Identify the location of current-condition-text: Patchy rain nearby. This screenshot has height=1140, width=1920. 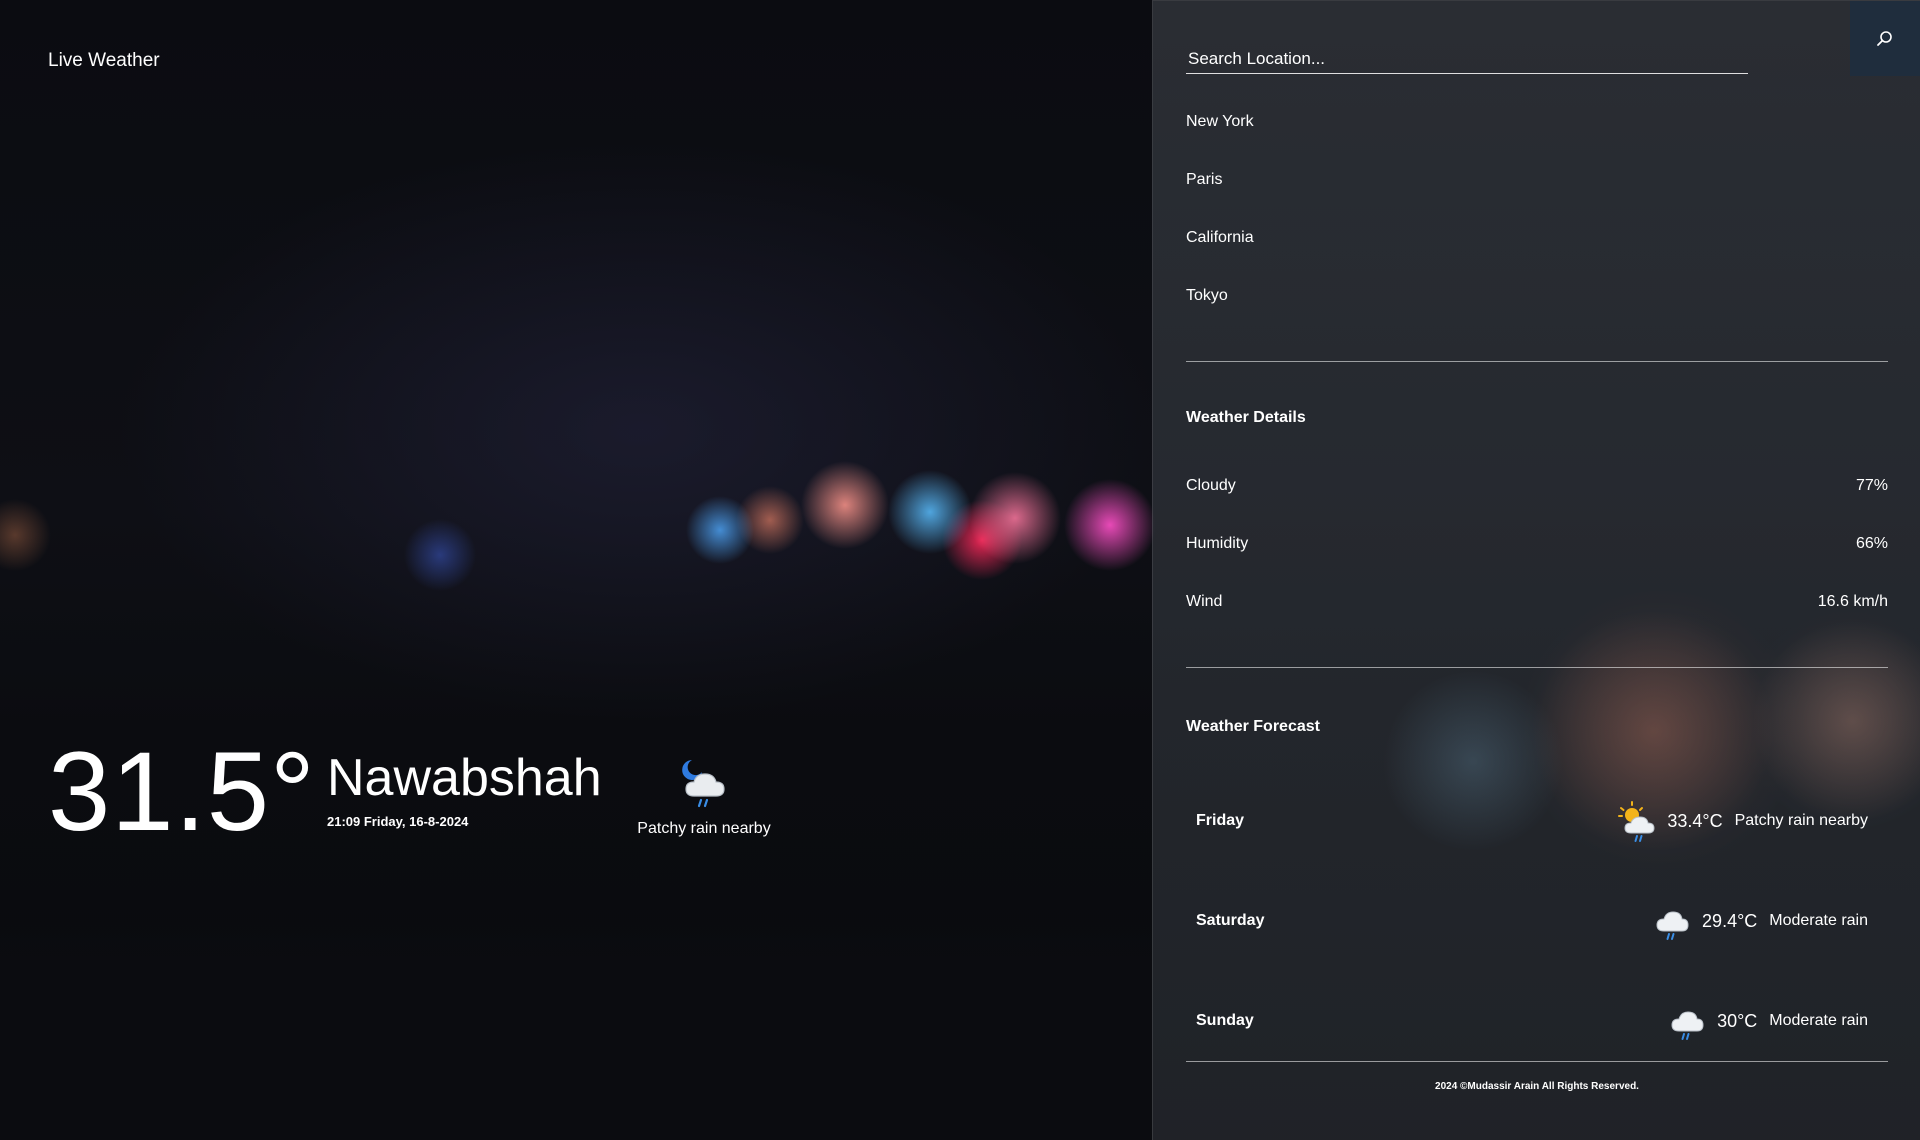
(704, 828).